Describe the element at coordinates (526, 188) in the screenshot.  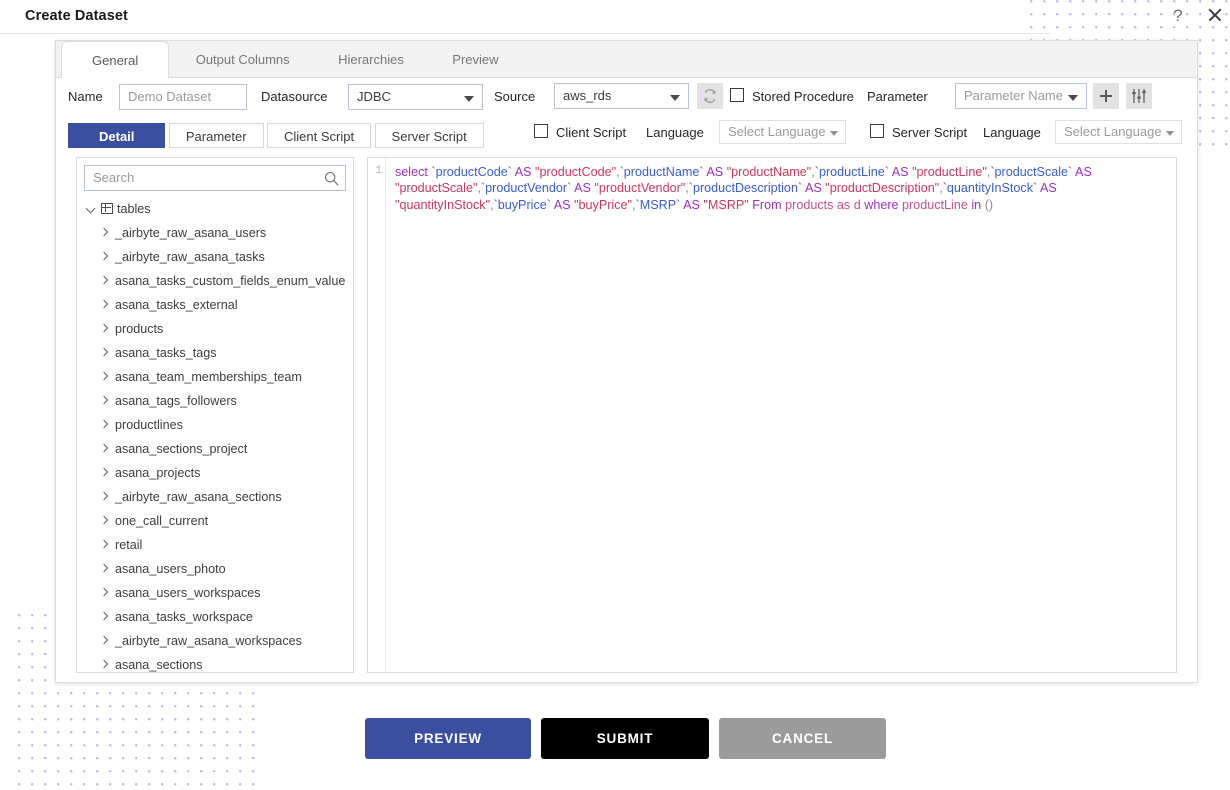
I see `sql-token: `productVendor`` at that location.